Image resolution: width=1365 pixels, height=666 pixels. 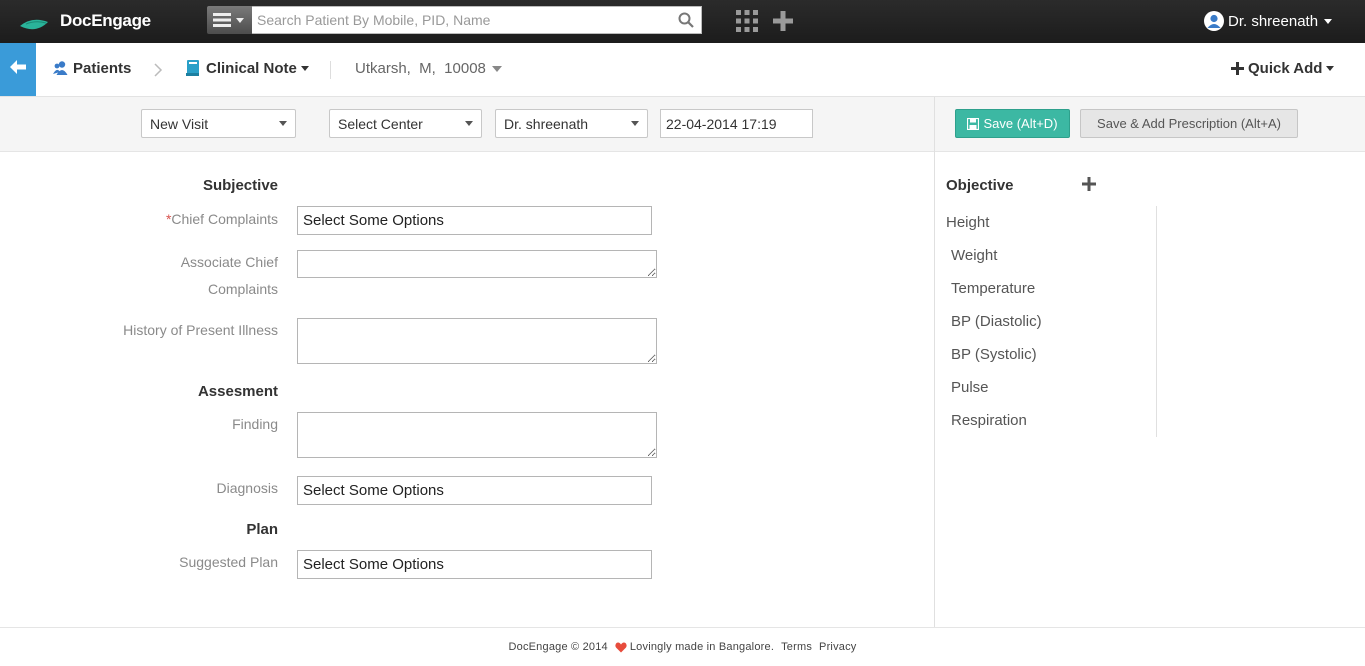 I want to click on breadcrumb-patients-label: Patients, so click(x=102, y=68).